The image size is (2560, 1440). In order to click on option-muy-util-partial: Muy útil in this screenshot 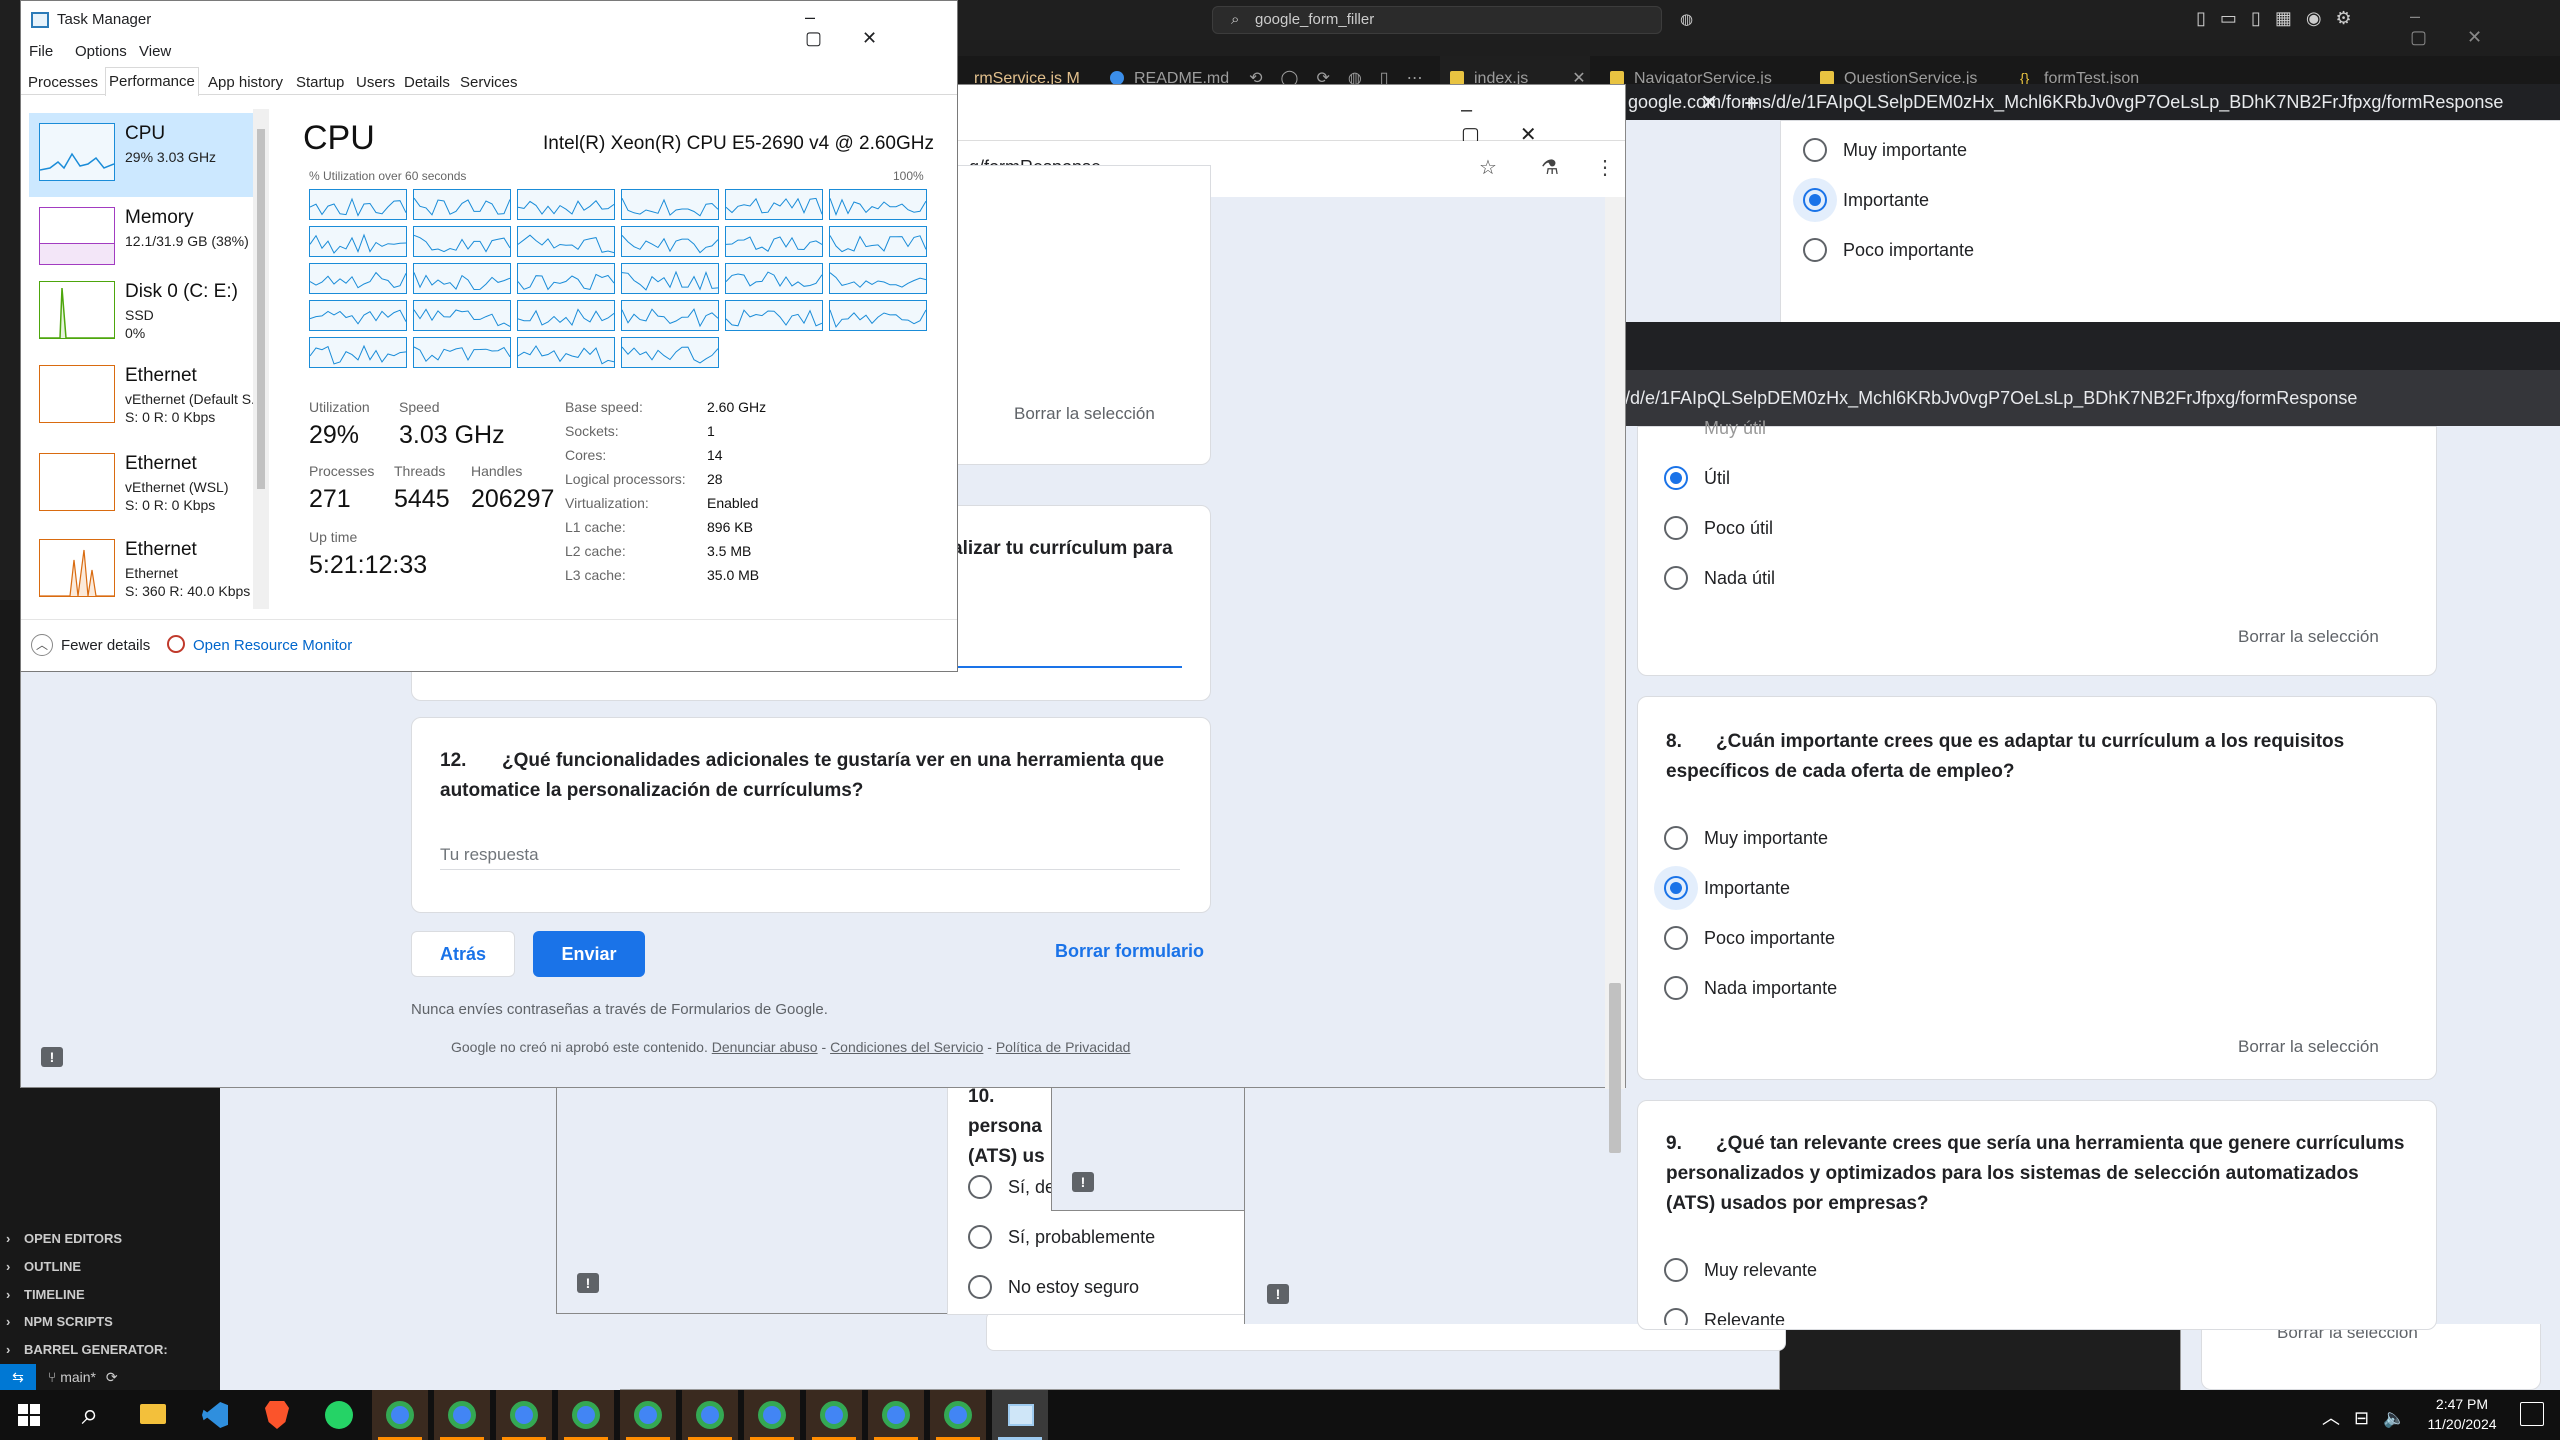, I will do `click(1715, 428)`.